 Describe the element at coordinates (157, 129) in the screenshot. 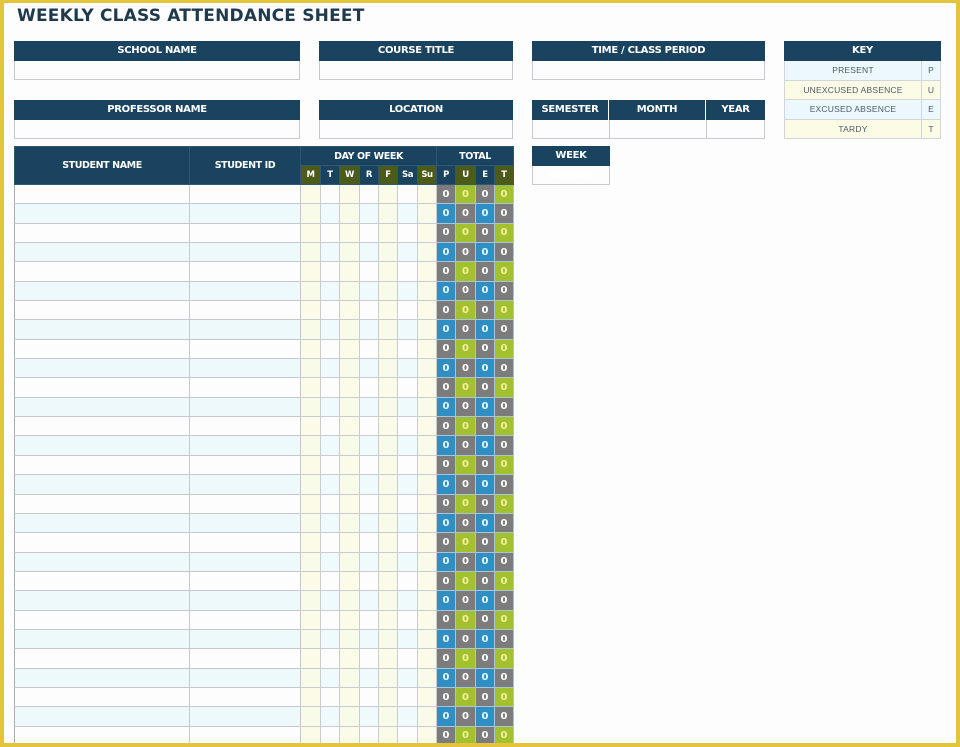

I see `professor-name-field` at that location.